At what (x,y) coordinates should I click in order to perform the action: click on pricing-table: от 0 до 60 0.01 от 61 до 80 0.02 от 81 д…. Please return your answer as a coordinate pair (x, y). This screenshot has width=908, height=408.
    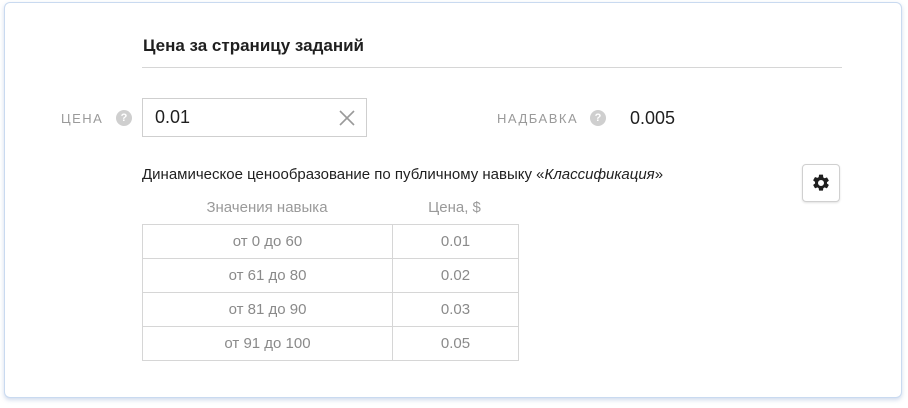
    Looking at the image, I should click on (330, 292).